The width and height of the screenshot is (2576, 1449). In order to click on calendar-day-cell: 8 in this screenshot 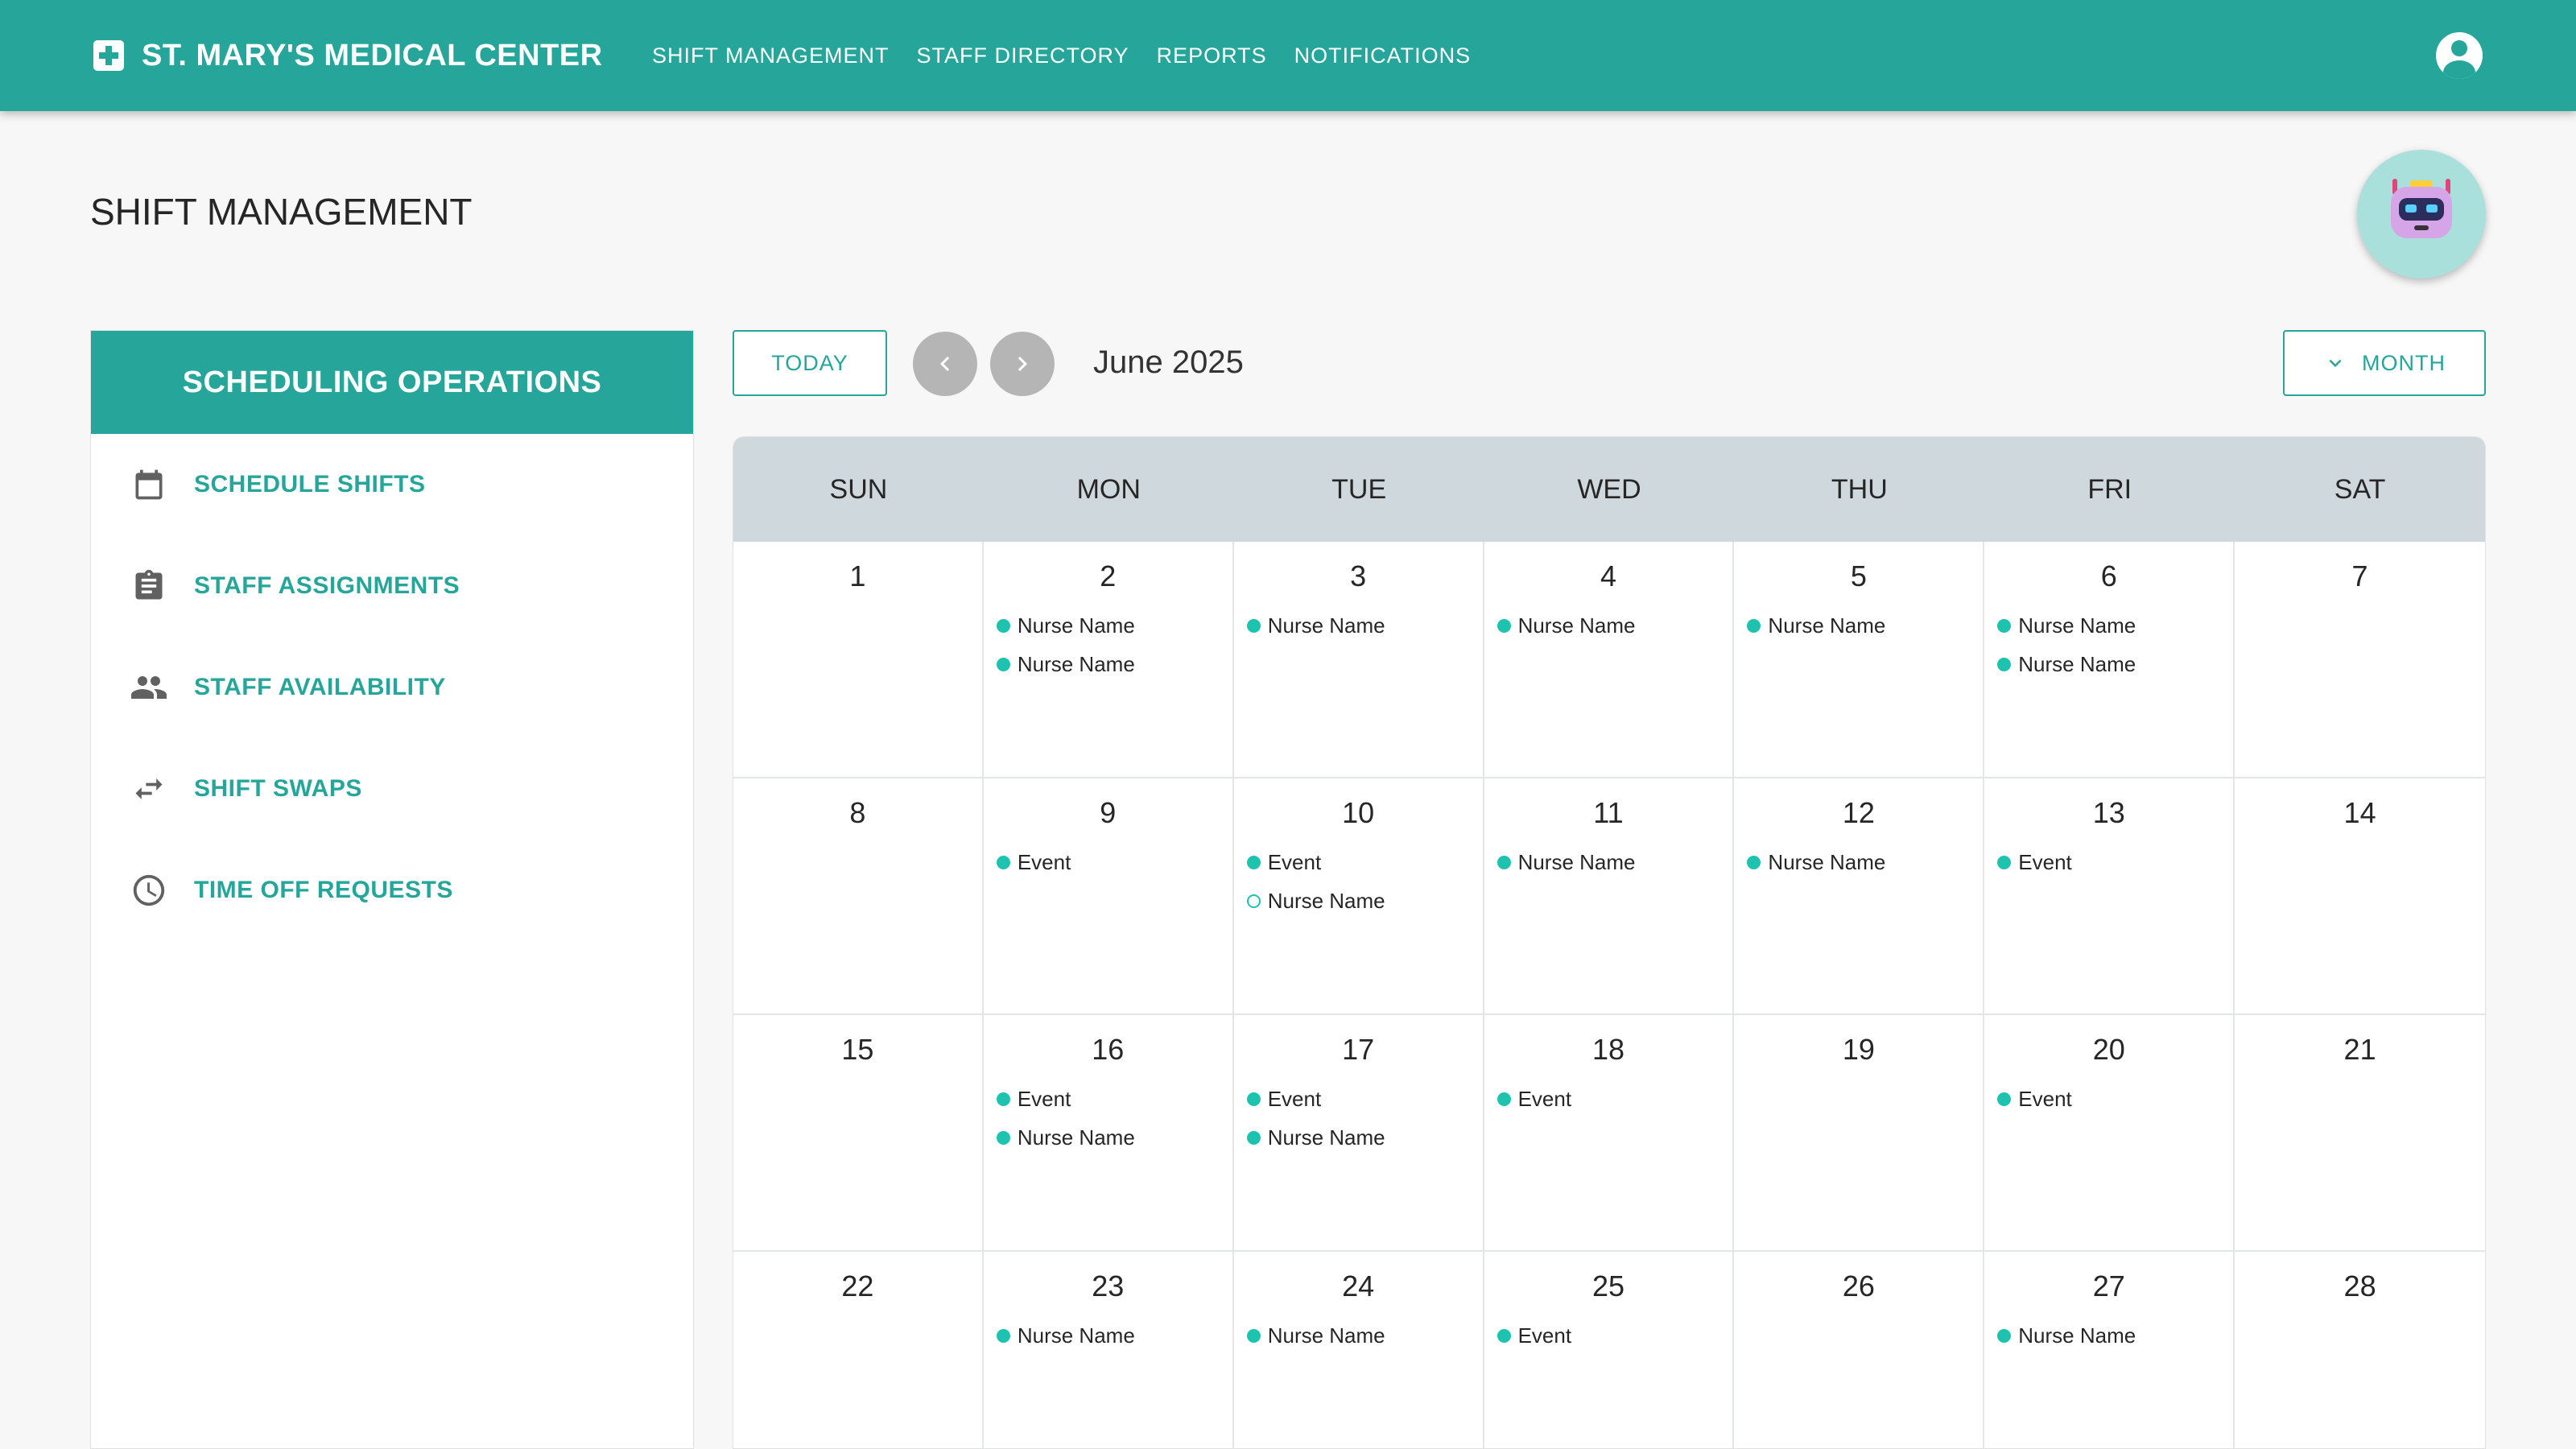, I will do `click(858, 896)`.